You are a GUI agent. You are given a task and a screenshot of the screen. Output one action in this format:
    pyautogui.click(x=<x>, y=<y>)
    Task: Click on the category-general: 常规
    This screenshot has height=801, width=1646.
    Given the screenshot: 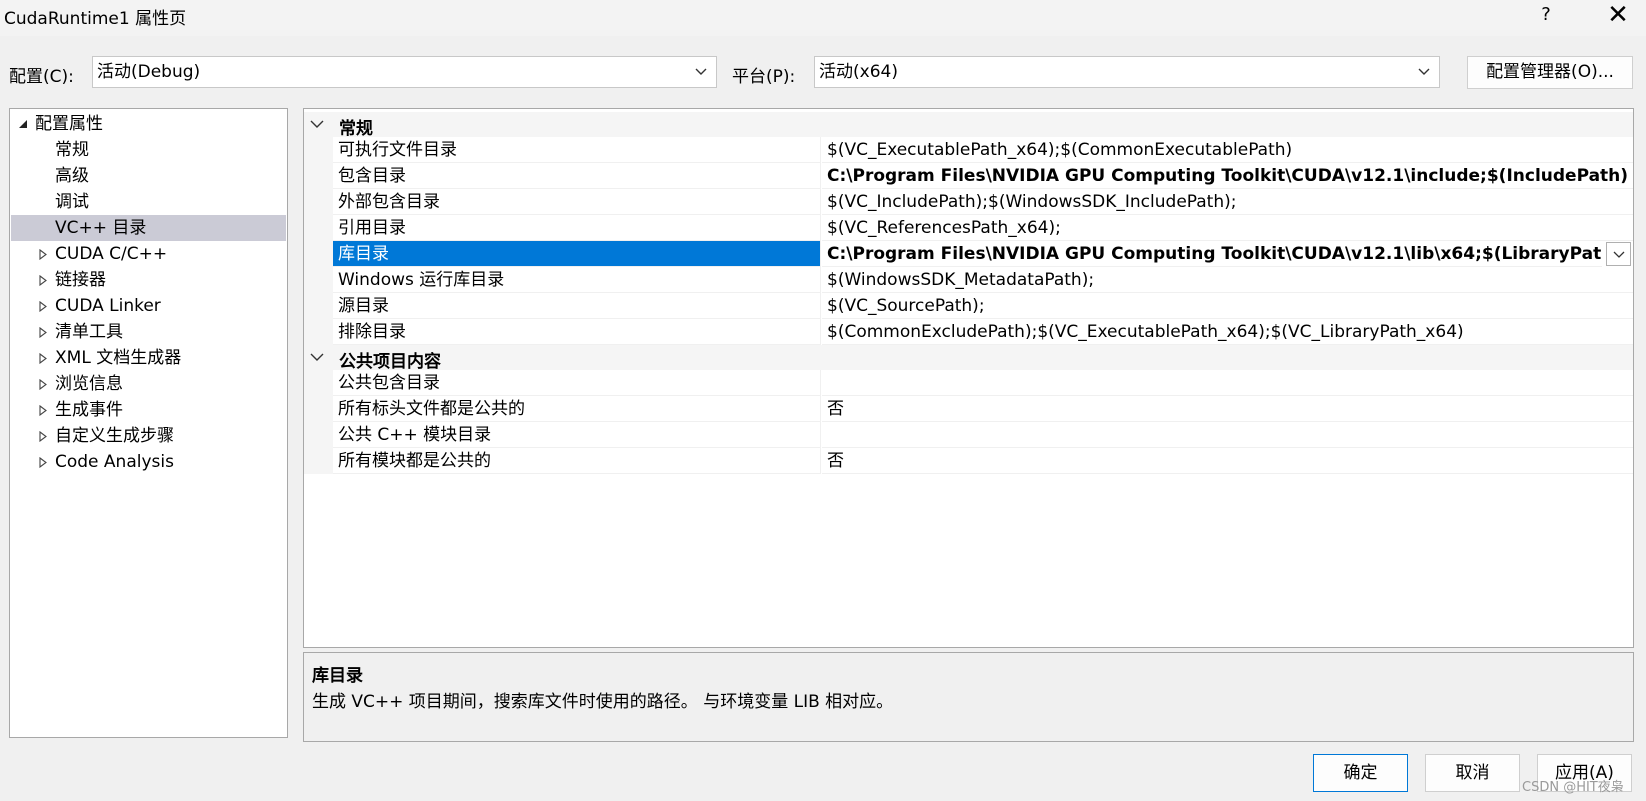 What is the action you would take?
    pyautogui.click(x=968, y=125)
    